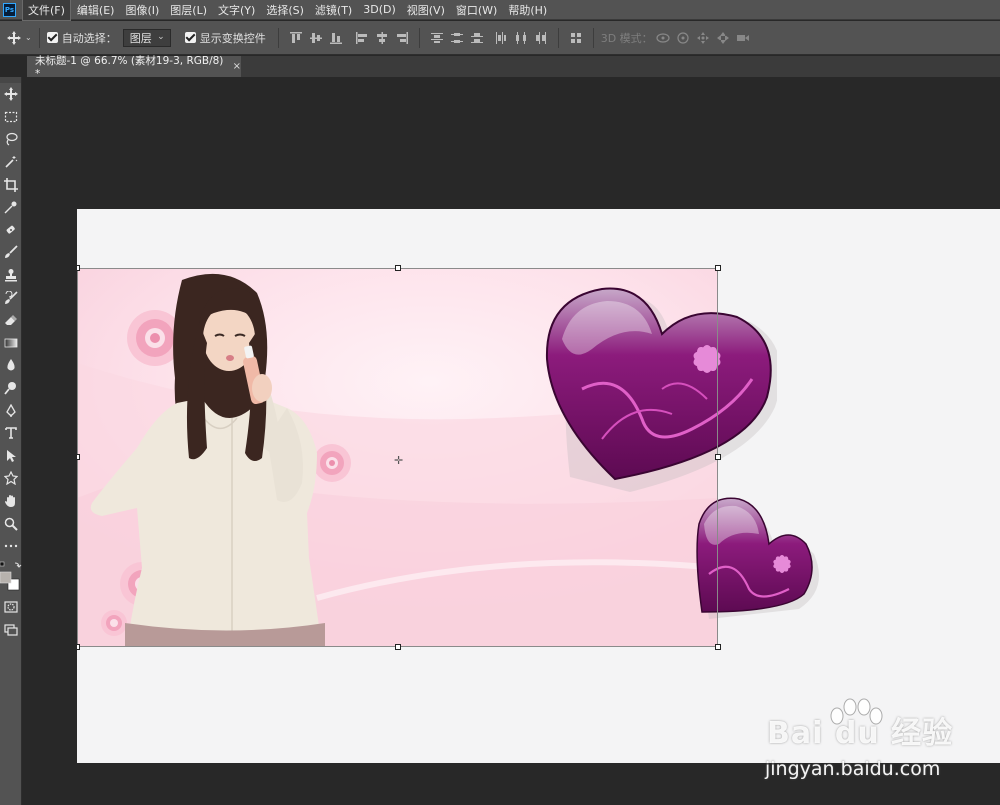  Describe the element at coordinates (11, 343) in the screenshot. I see `gradient-tool-icon` at that location.